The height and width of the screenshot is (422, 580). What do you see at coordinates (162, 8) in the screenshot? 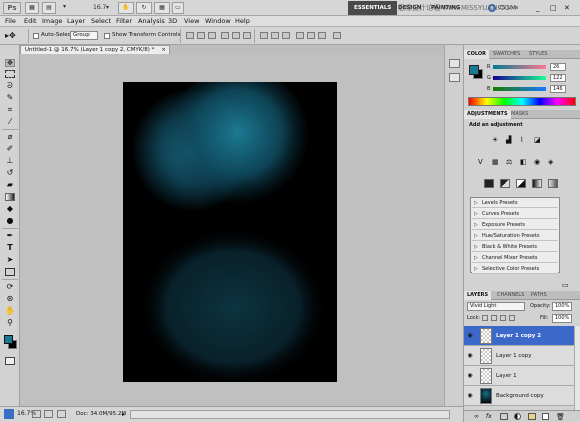
I see `arrange-documents-button: ▦` at bounding box center [162, 8].